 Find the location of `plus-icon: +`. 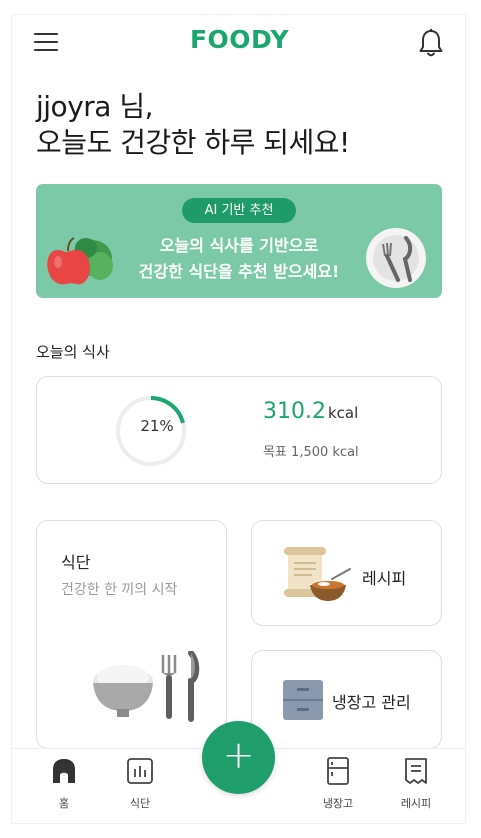

plus-icon: + is located at coordinates (238, 755).